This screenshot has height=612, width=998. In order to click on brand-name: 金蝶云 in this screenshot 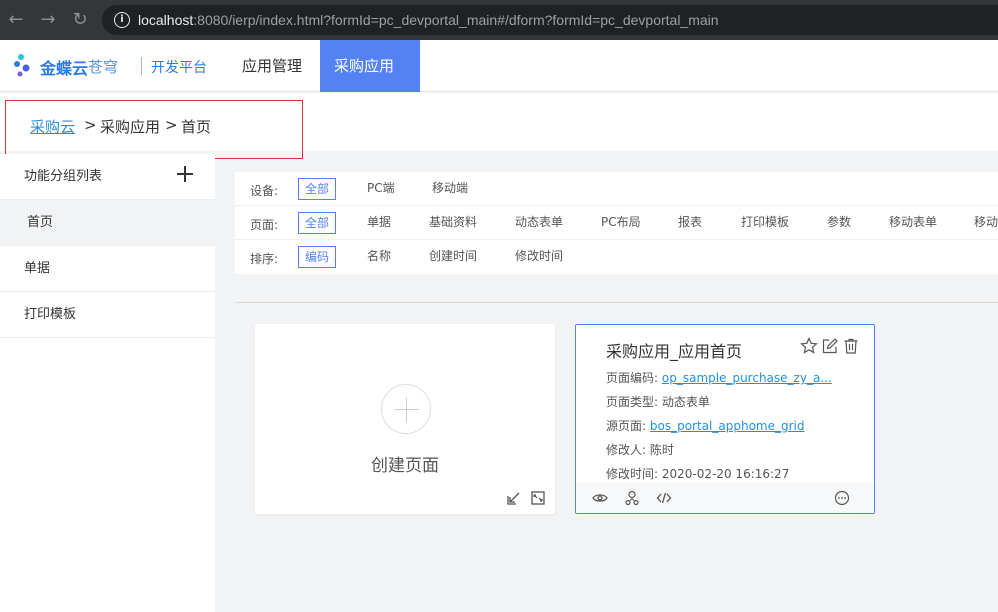, I will do `click(64, 68)`.